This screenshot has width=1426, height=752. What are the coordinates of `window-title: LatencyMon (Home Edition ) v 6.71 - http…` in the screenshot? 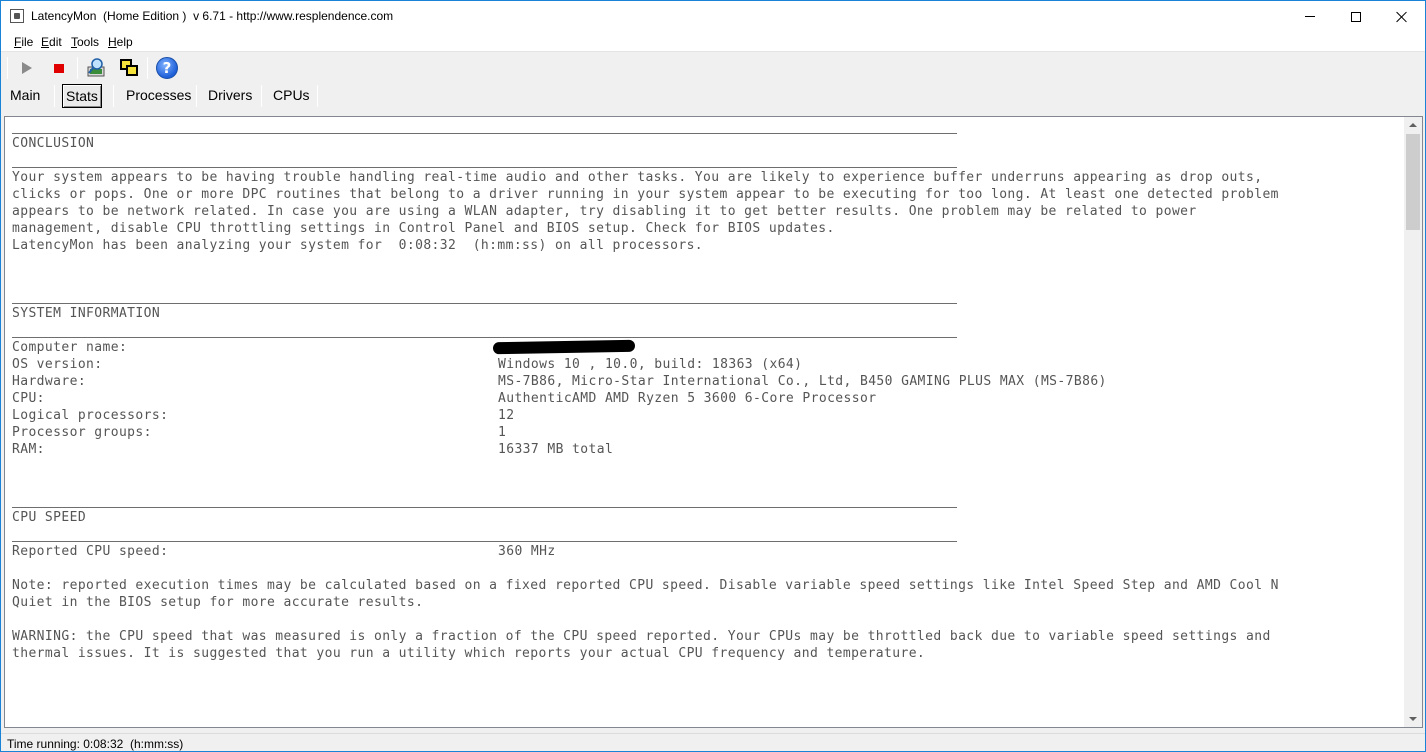 It's located at (212, 16).